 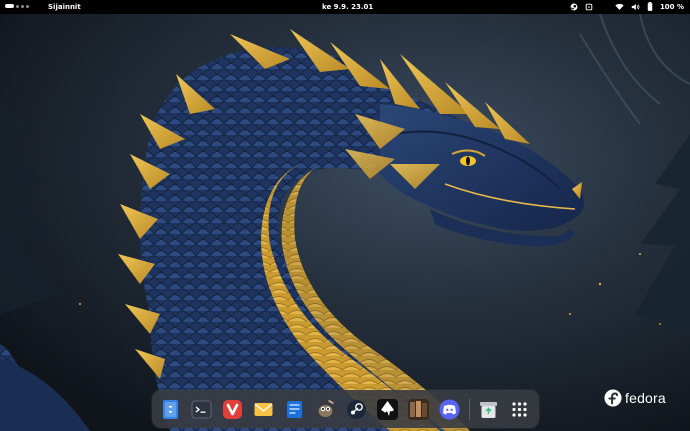 I want to click on fedora-logo-icon, so click(x=613, y=398).